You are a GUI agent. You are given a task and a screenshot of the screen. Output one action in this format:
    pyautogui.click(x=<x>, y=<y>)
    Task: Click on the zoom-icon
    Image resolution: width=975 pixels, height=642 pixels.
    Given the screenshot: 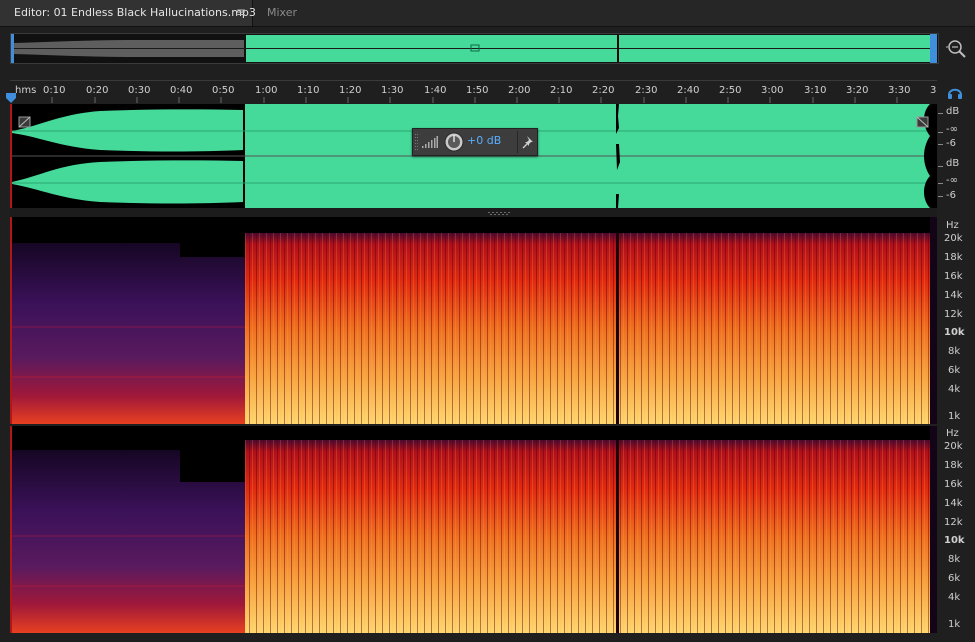 What is the action you would take?
    pyautogui.click(x=957, y=49)
    